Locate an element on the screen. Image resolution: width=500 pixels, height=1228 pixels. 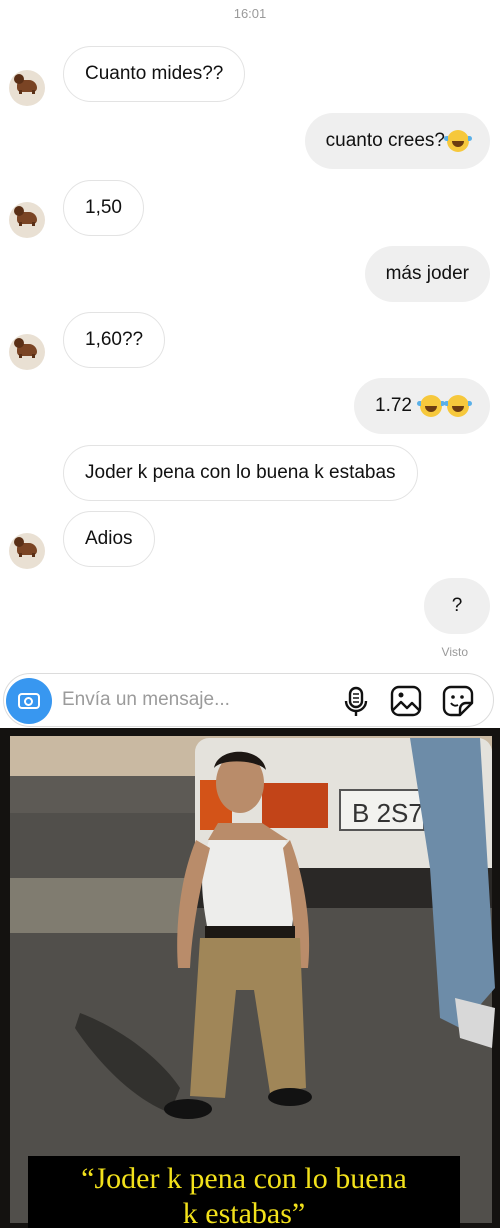
camera-icon is located at coordinates (29, 701).